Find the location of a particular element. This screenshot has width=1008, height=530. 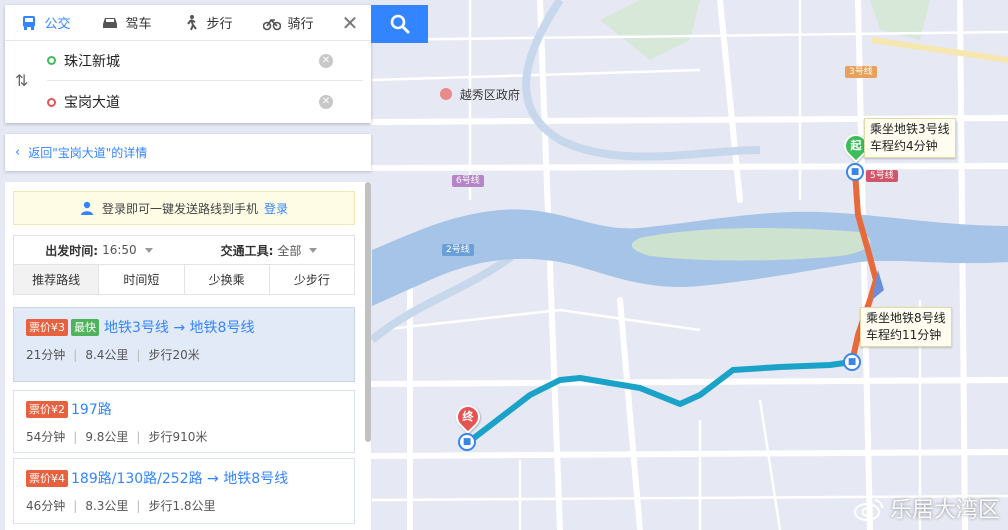

route-inputs: ⇅ 珠江新城 ✕ 宝岗大道 ✕ is located at coordinates (188, 82).